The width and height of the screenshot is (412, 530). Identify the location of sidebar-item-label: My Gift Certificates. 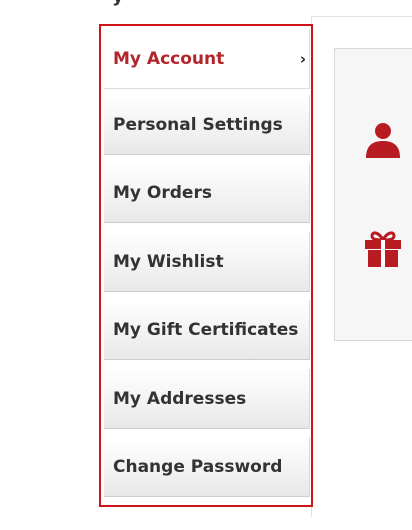
(206, 329).